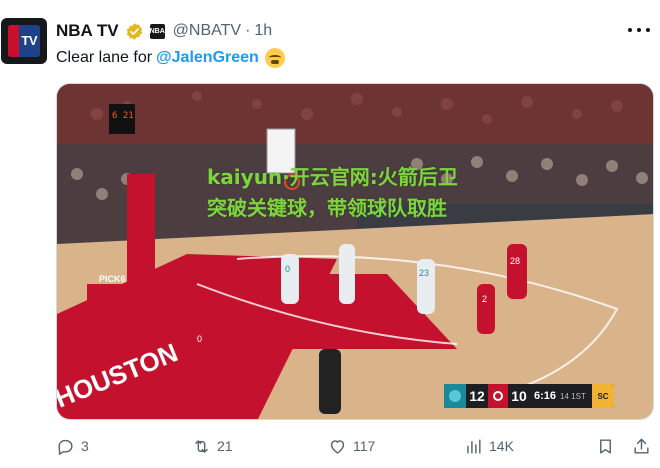 This screenshot has height=468, width=660. I want to click on view-count: 14K, so click(501, 446).